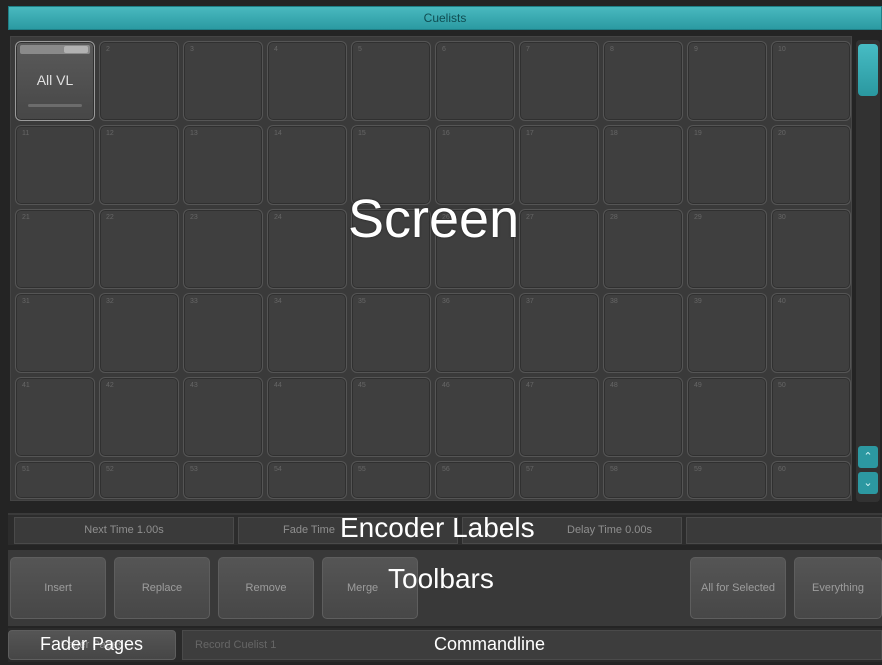  What do you see at coordinates (446, 469) in the screenshot?
I see `cue-number: 56` at bounding box center [446, 469].